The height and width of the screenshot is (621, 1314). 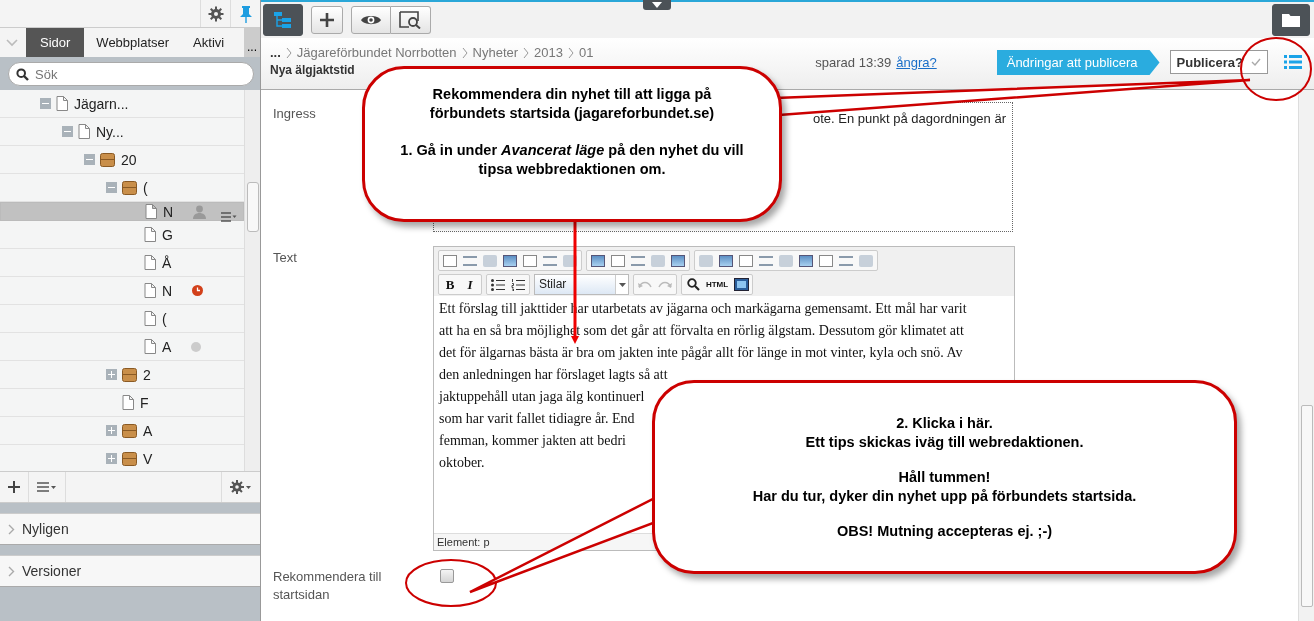 I want to click on tab: Webbplatser, so click(x=133, y=42).